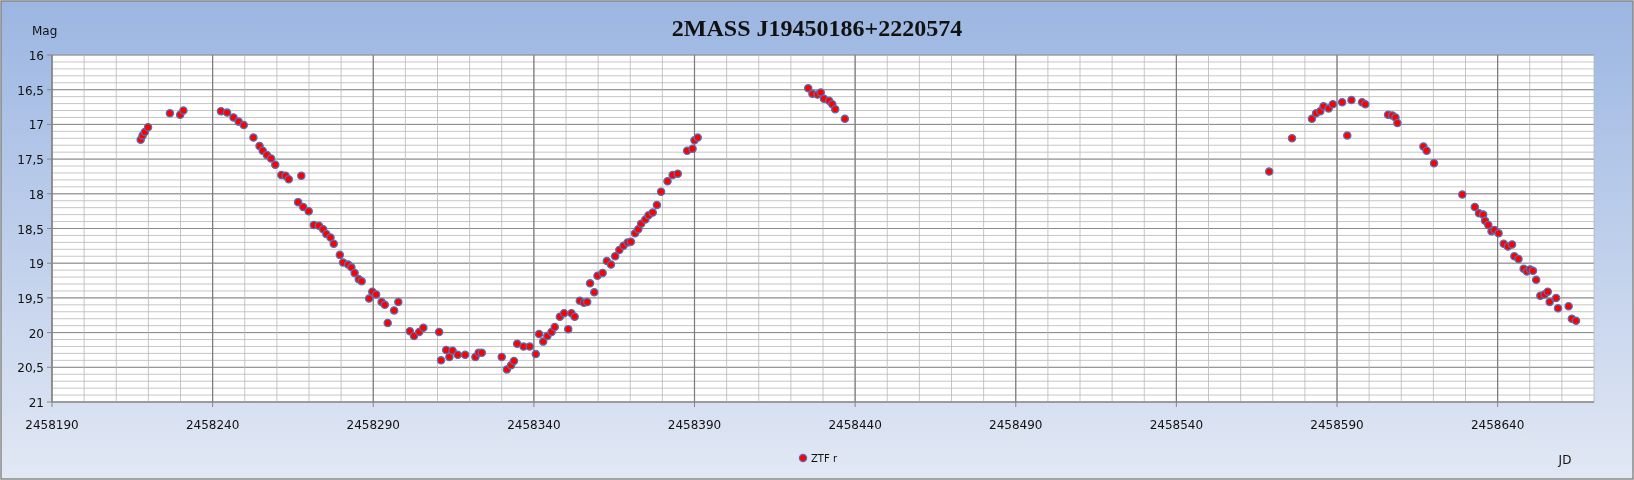 This screenshot has height=480, width=1634. What do you see at coordinates (694, 425) in the screenshot?
I see `x-tick-label: 2458390` at bounding box center [694, 425].